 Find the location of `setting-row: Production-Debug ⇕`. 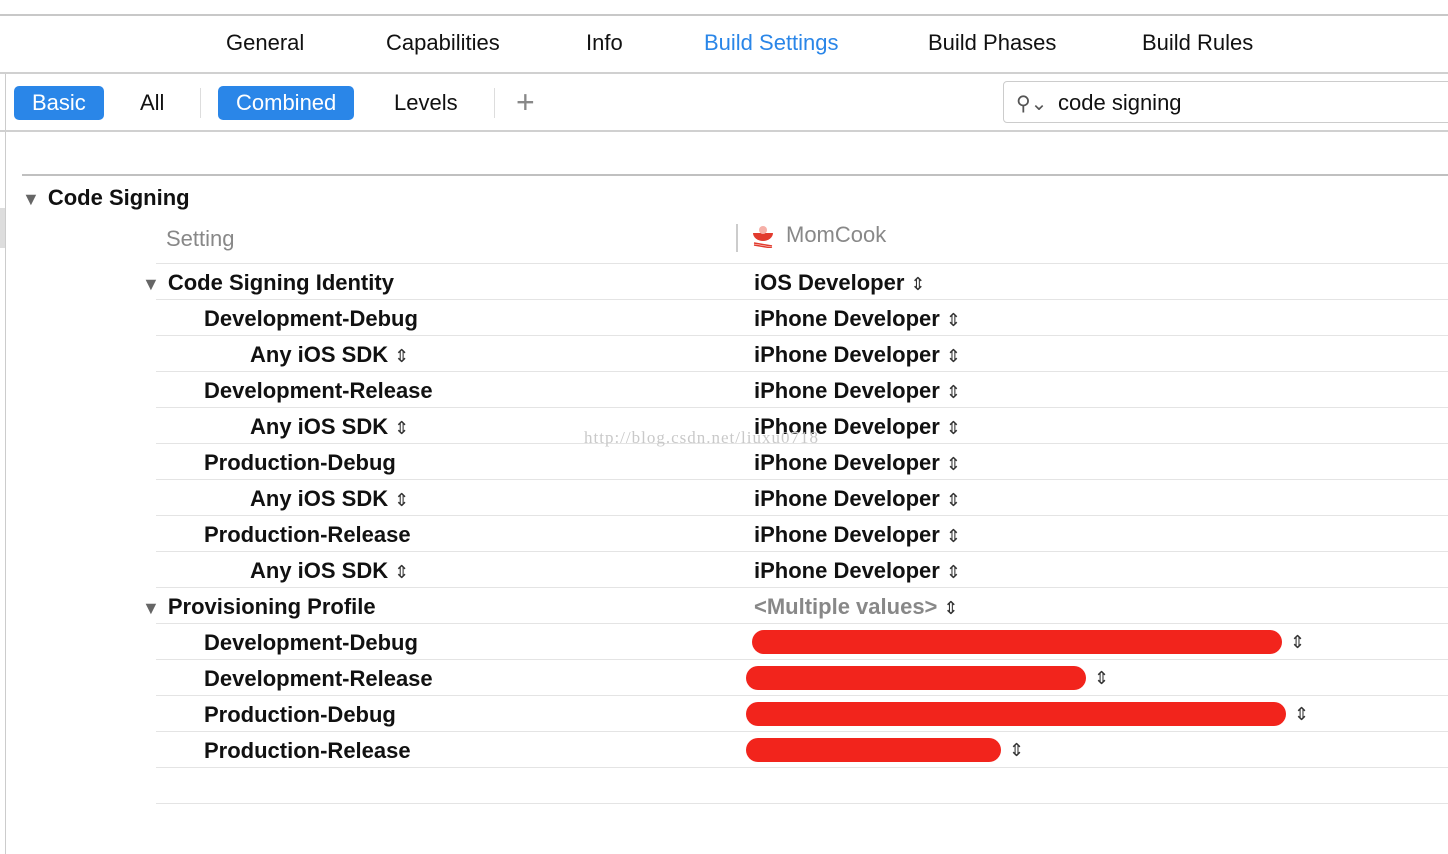

setting-row: Production-Debug ⇕ is located at coordinates (802, 713).